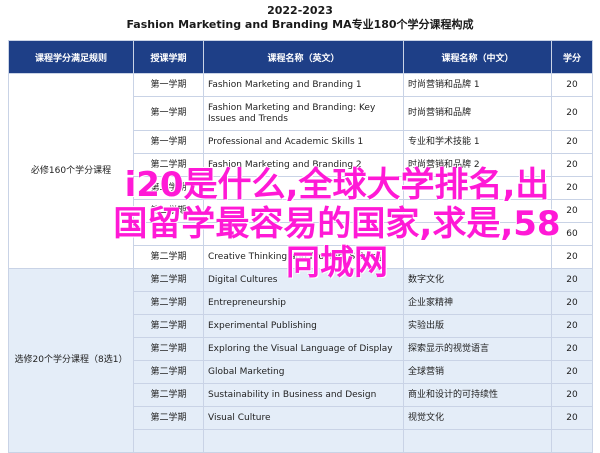 The image size is (600, 453). I want to click on course-name-en-cell: Visual Culture, so click(303, 418).